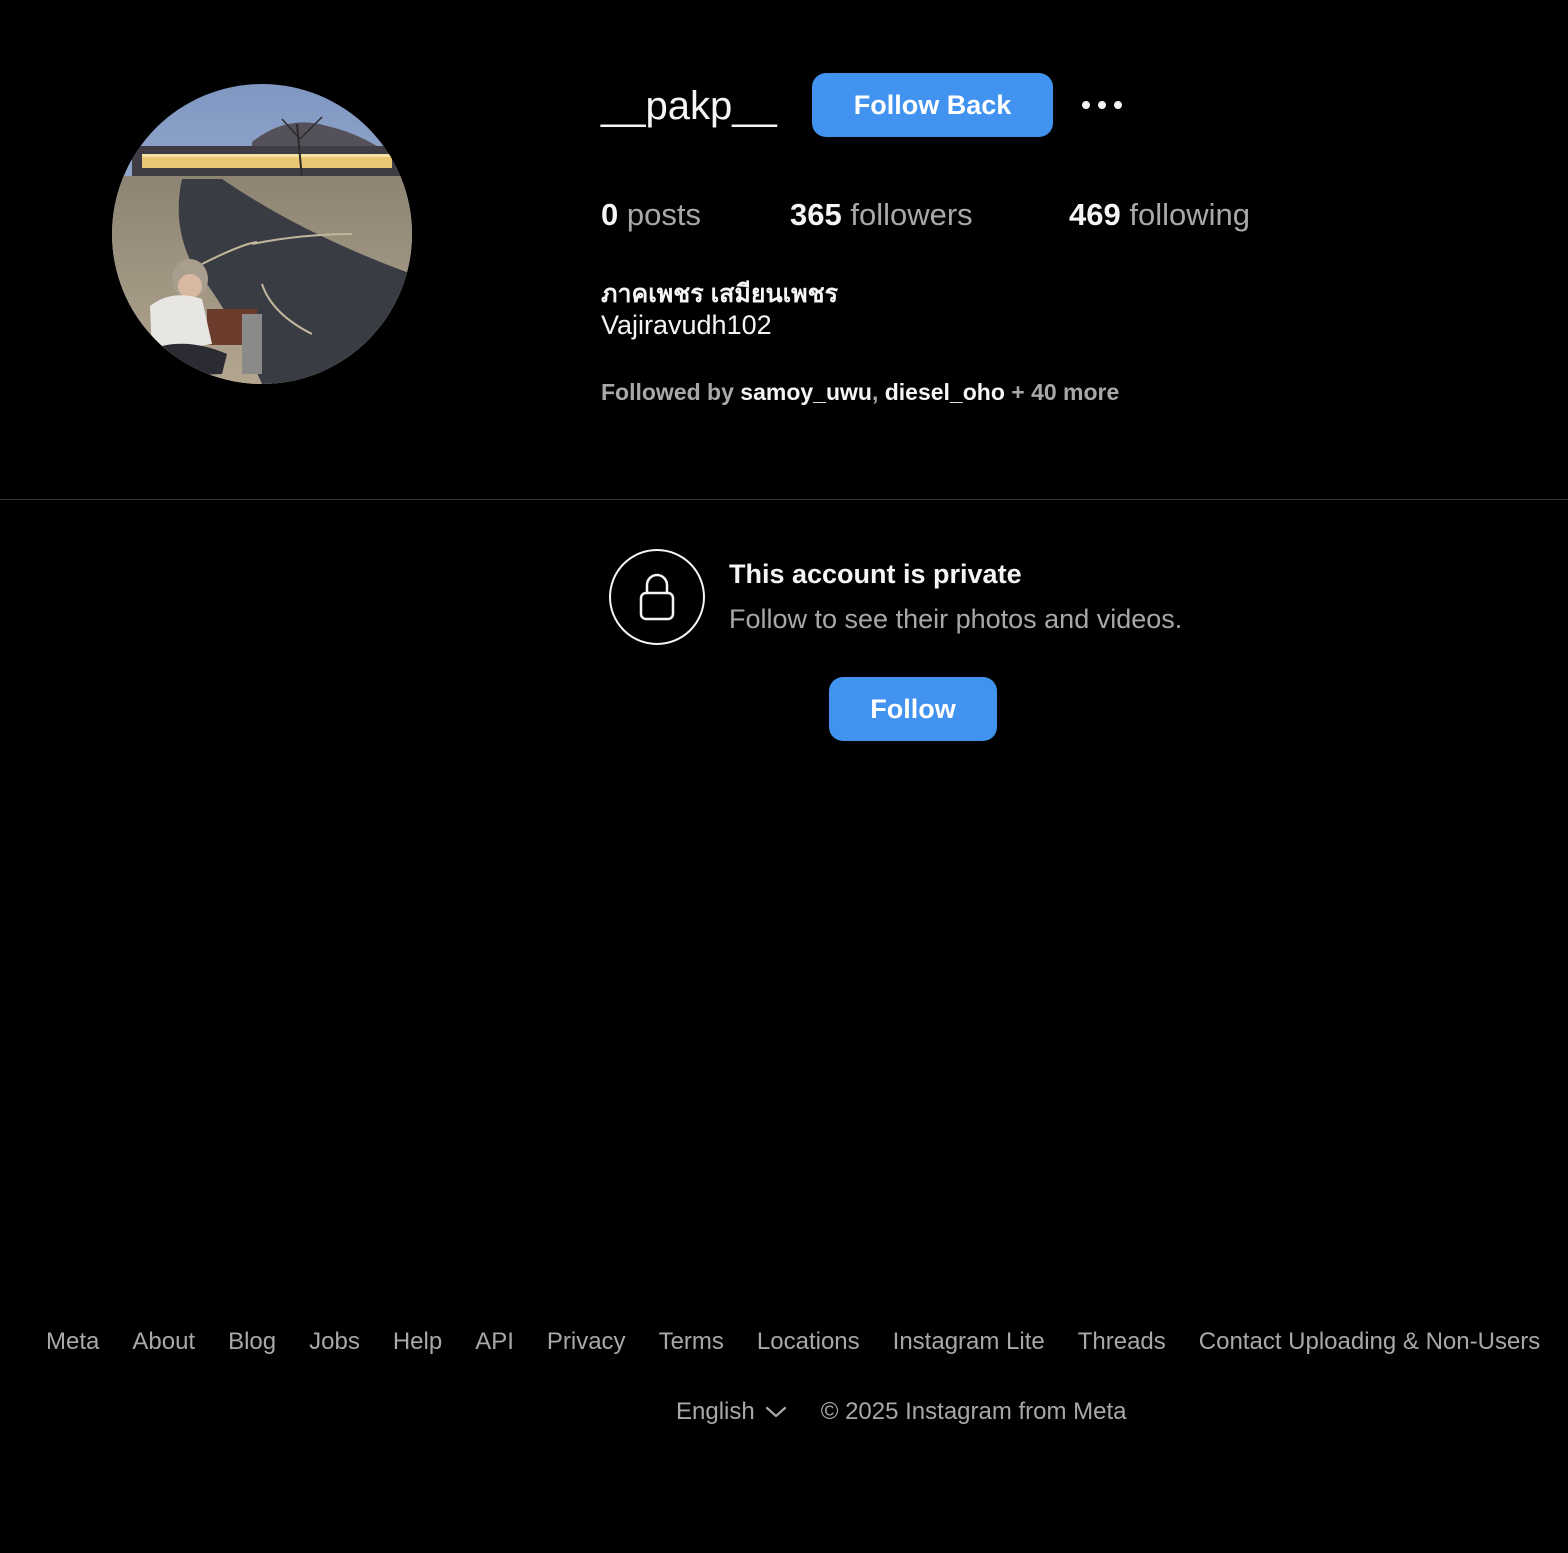 The image size is (1568, 1553). Describe the element at coordinates (334, 1342) in the screenshot. I see `footer-link-jobs: Jobs` at that location.